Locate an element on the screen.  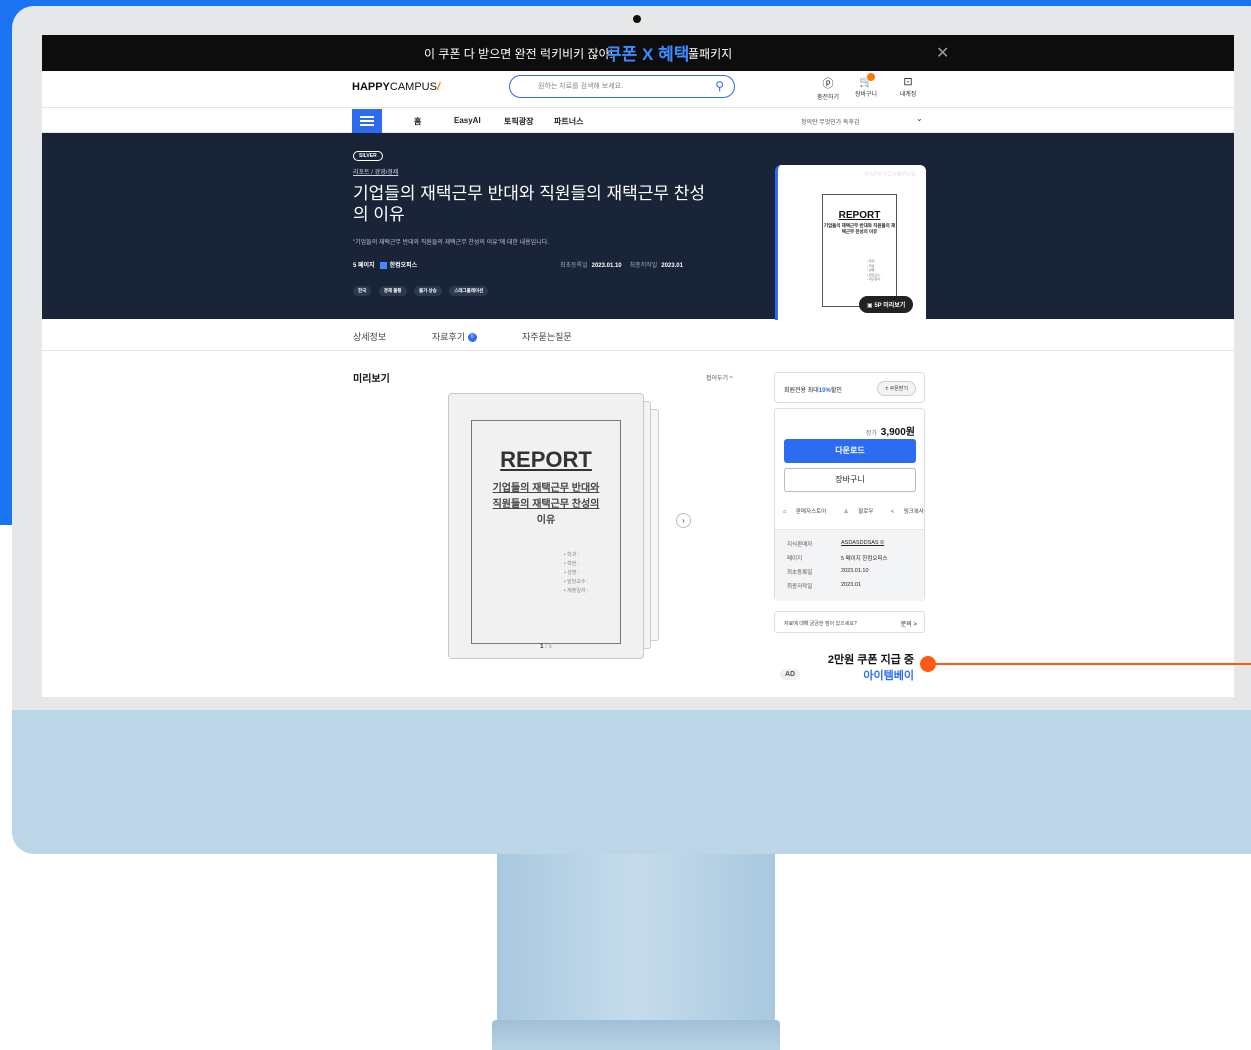
info-row: 페이지 5 페이지 한컴오피스 is located at coordinates (837, 558).